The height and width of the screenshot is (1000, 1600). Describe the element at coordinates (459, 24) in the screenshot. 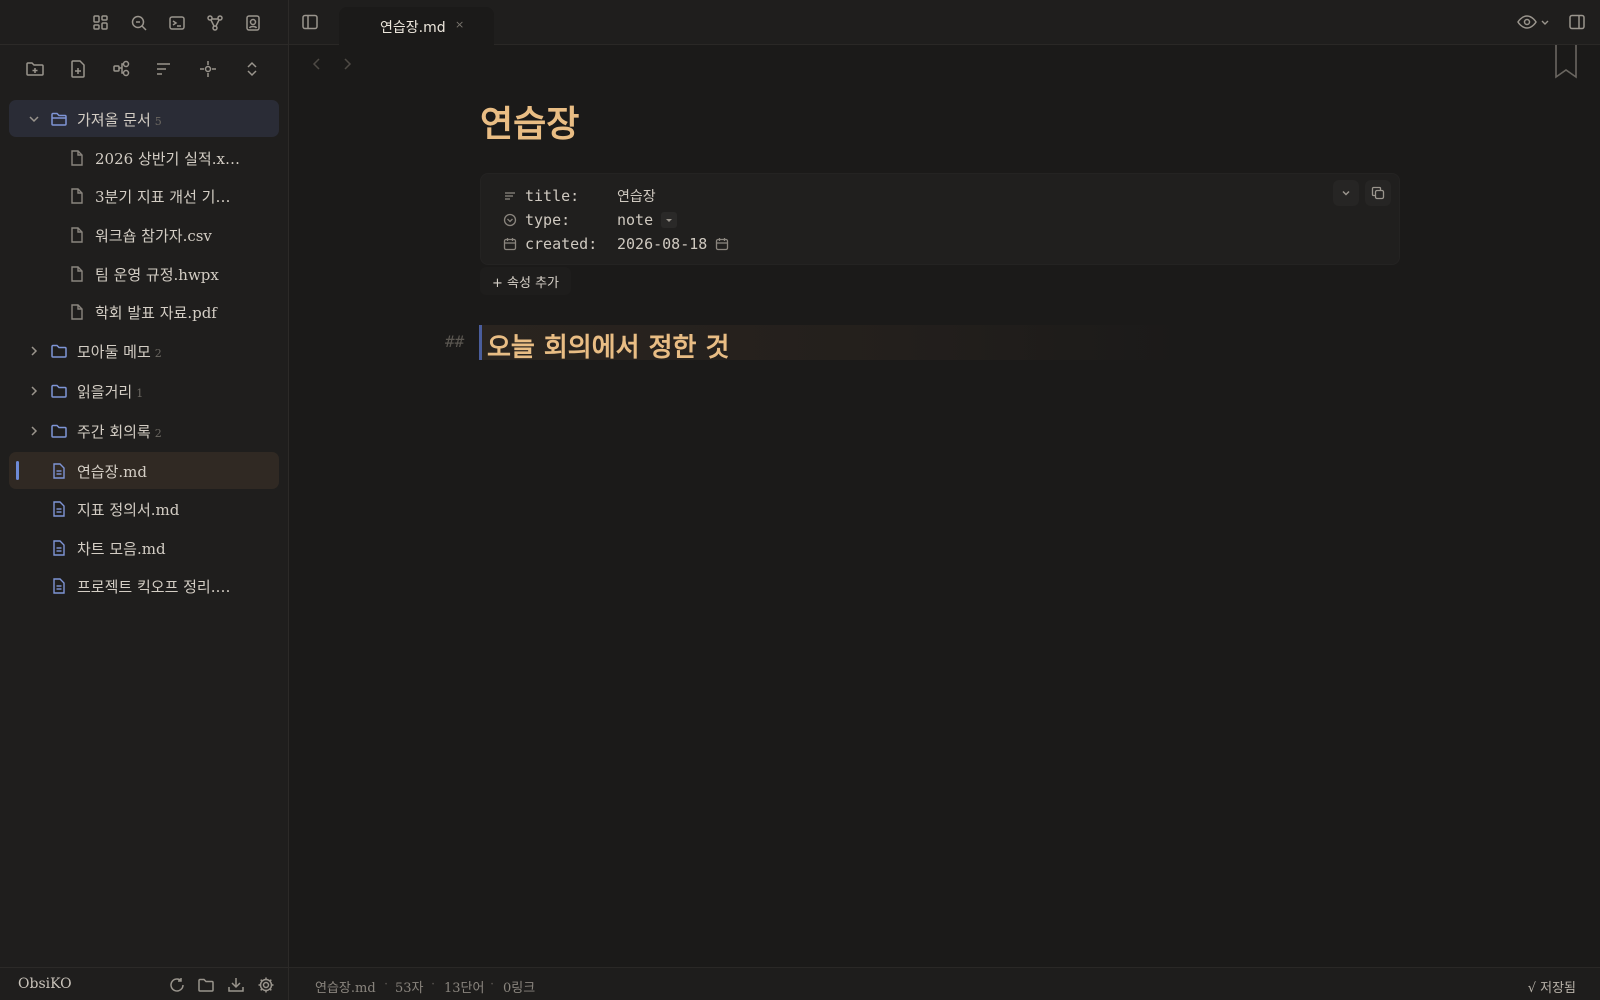

I see `tab-close-icon: ×` at that location.